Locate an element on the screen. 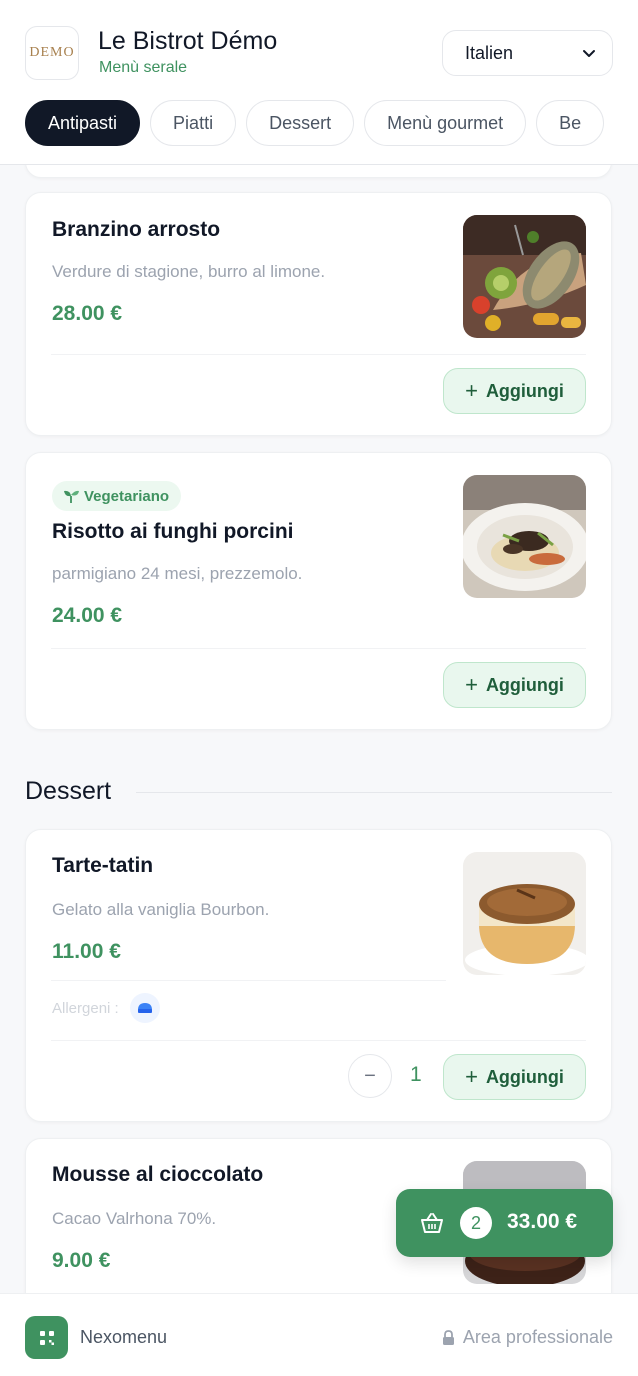 This screenshot has width=638, height=1376. restaurant-name: Le Bistrot Démo is located at coordinates (188, 41).